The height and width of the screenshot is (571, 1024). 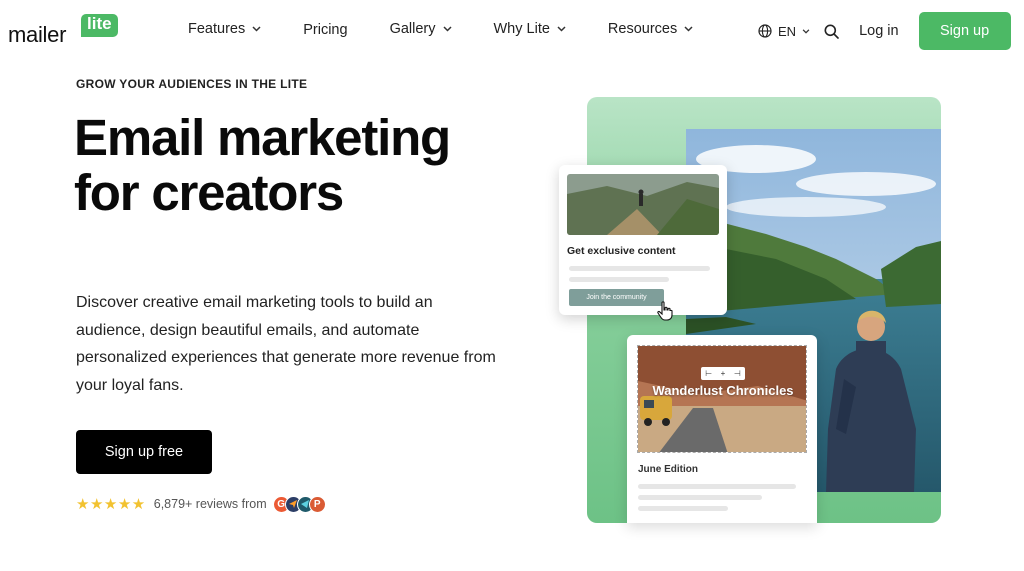 I want to click on nav-item-pricing: Pricing, so click(x=325, y=30).